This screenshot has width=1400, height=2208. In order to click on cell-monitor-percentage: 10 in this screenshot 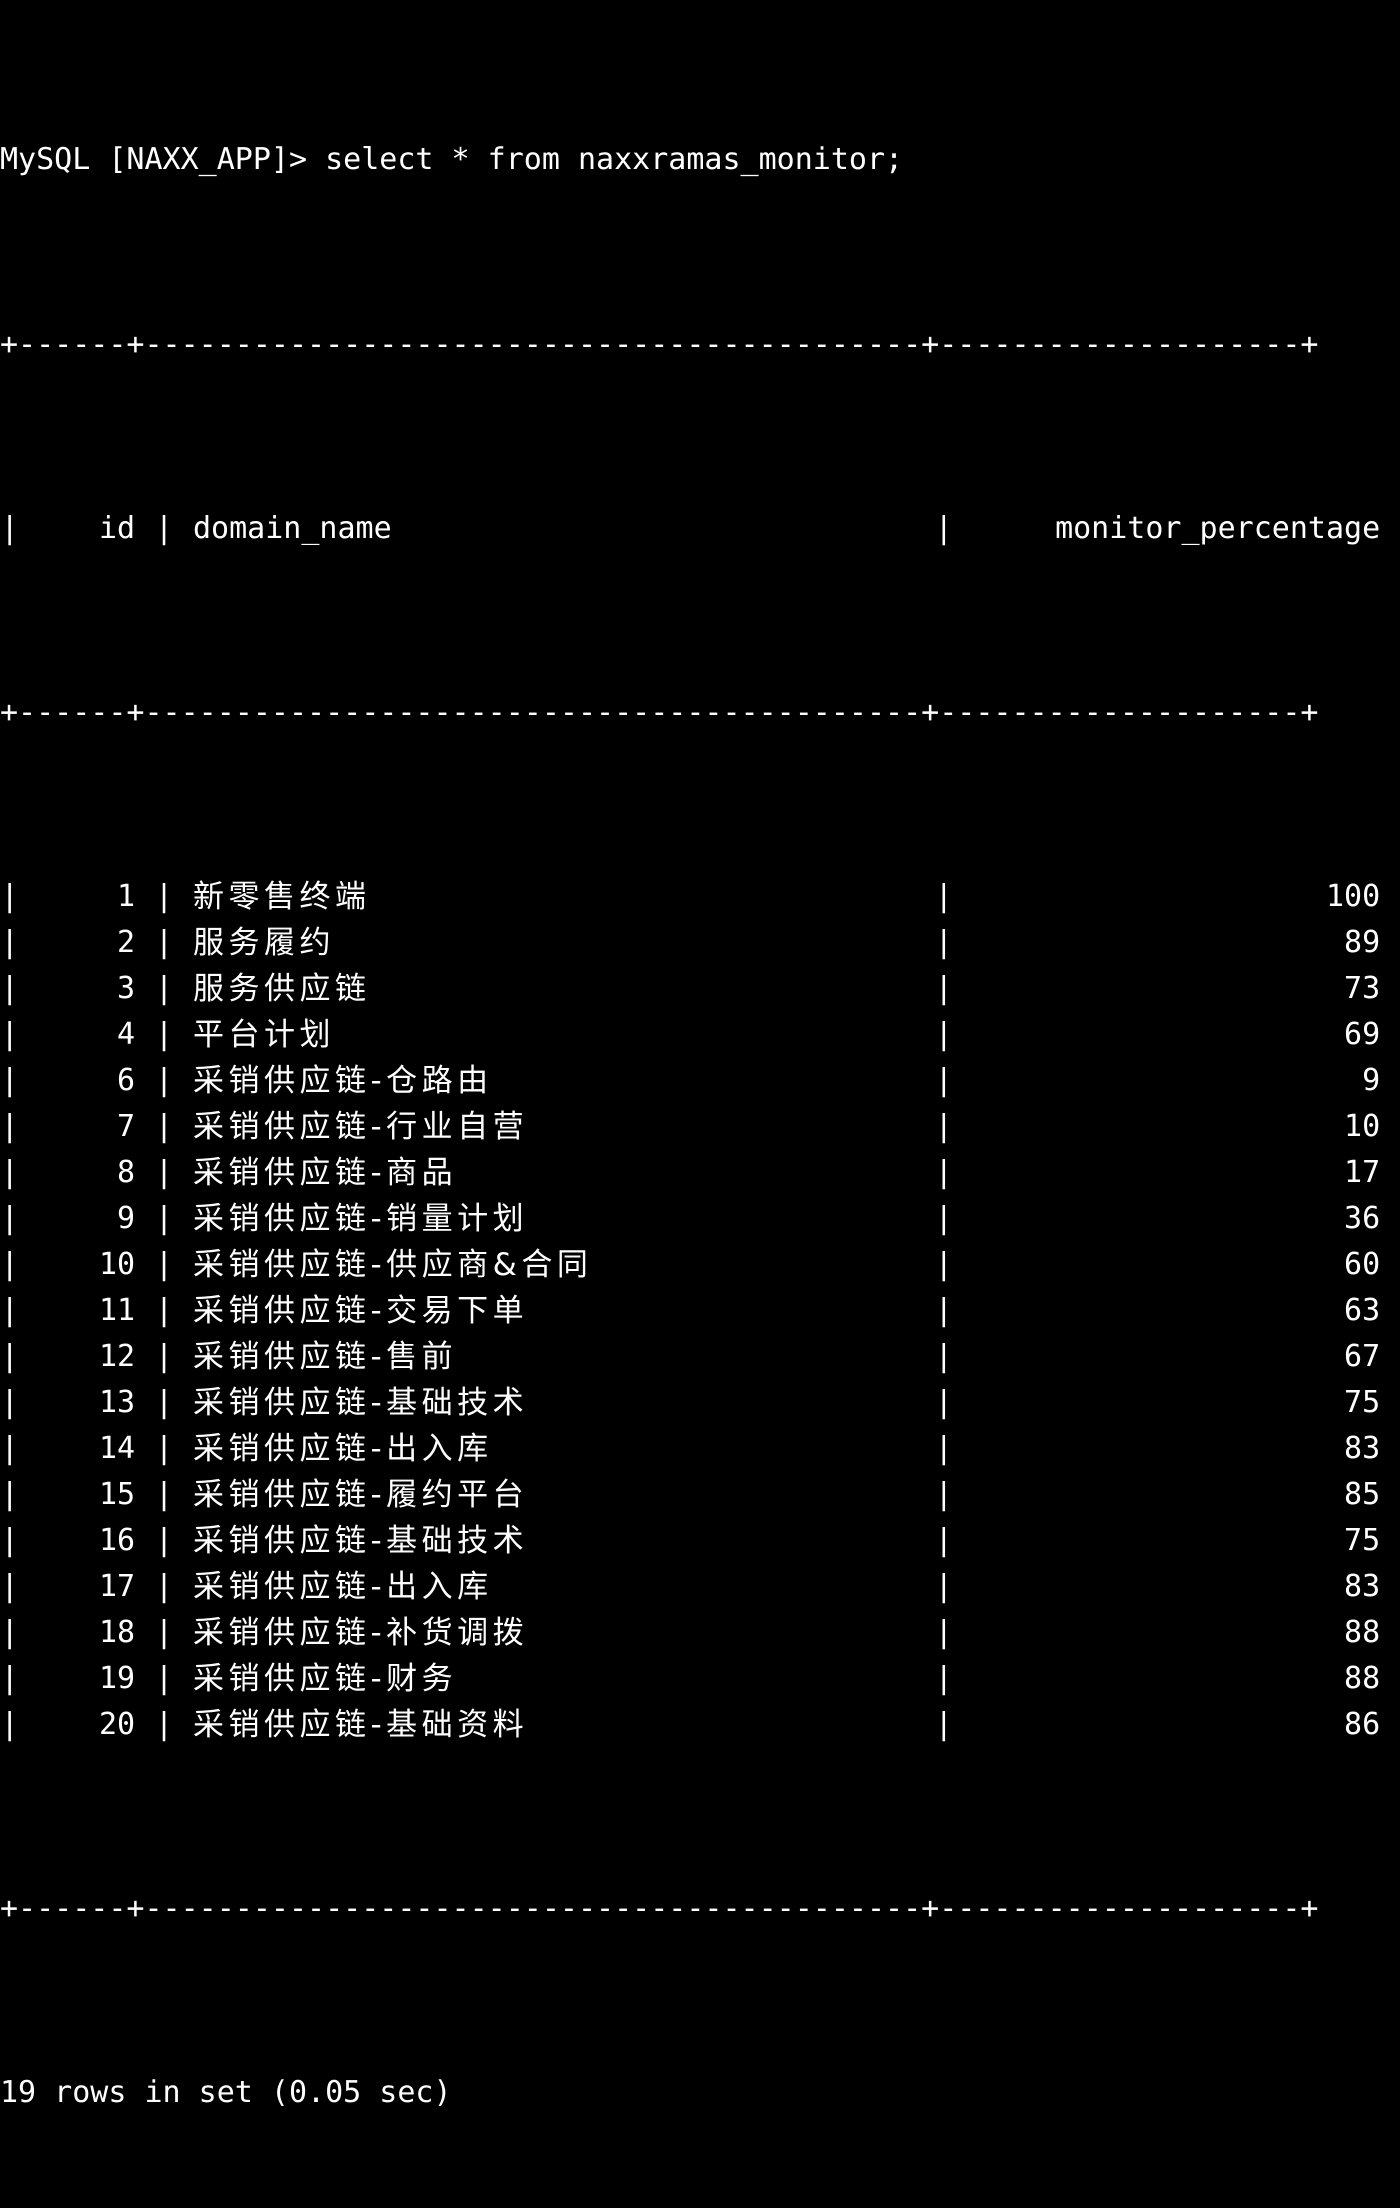, I will do `click(1362, 1126)`.